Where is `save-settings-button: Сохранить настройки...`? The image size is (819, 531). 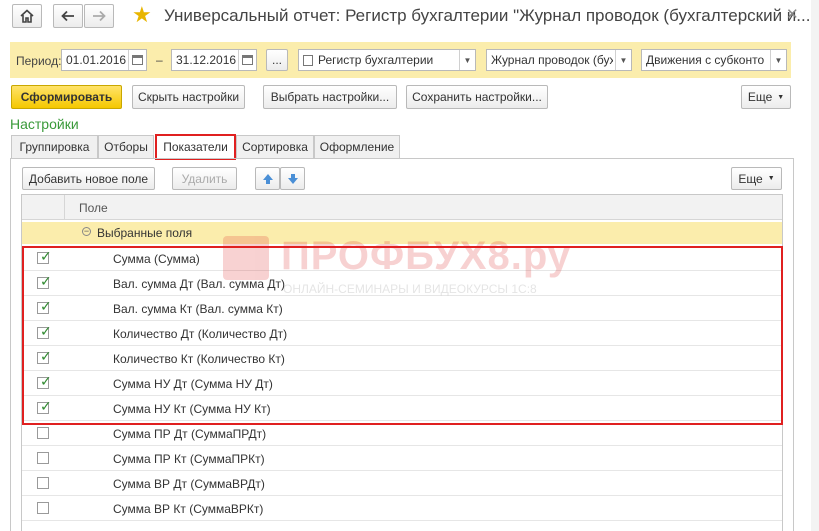
save-settings-button: Сохранить настройки... is located at coordinates (477, 97).